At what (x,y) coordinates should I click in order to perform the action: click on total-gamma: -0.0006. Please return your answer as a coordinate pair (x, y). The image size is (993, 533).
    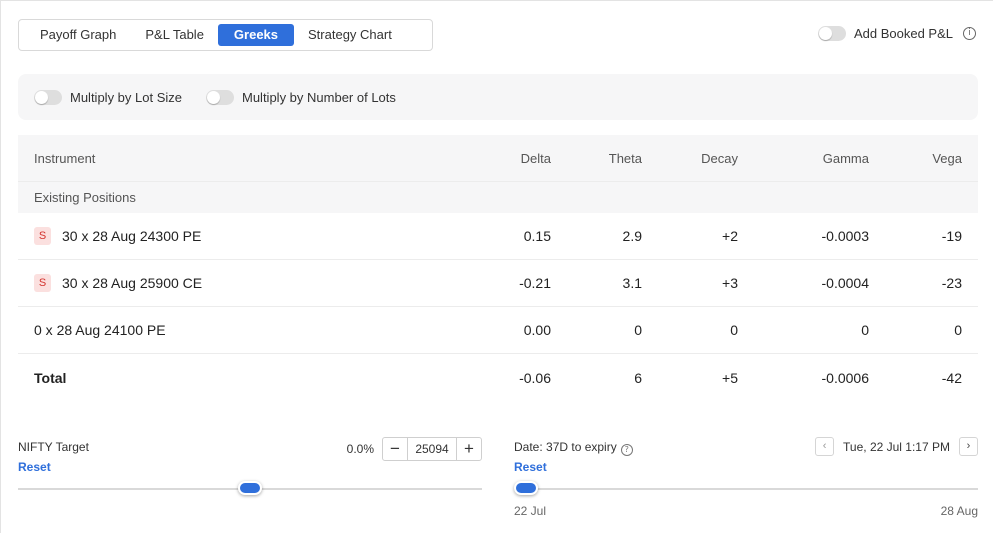
    Looking at the image, I should click on (845, 377).